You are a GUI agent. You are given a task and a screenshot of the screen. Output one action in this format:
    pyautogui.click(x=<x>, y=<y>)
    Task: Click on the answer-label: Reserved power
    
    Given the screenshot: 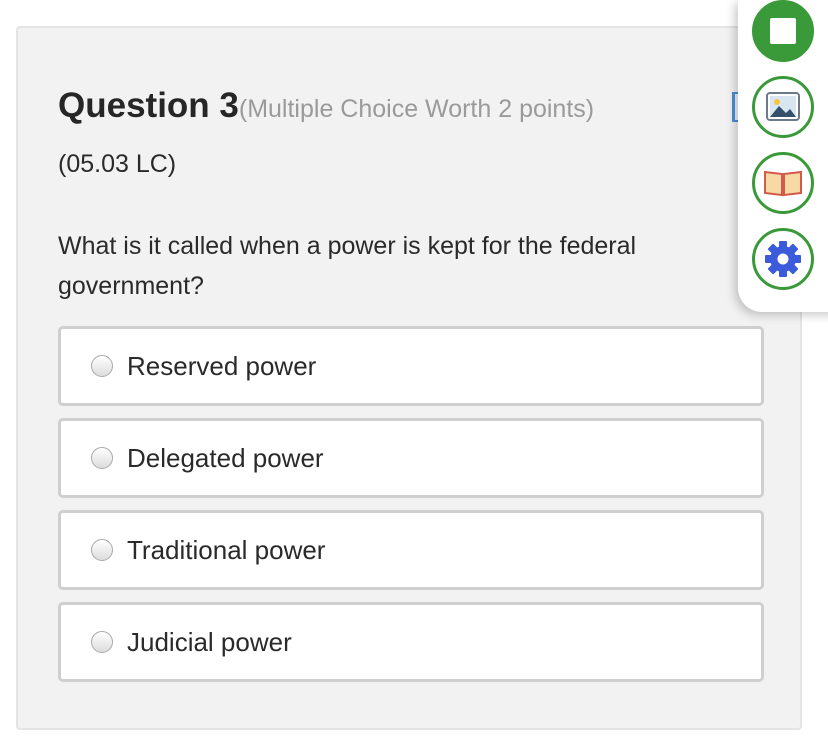 What is the action you would take?
    pyautogui.click(x=222, y=366)
    